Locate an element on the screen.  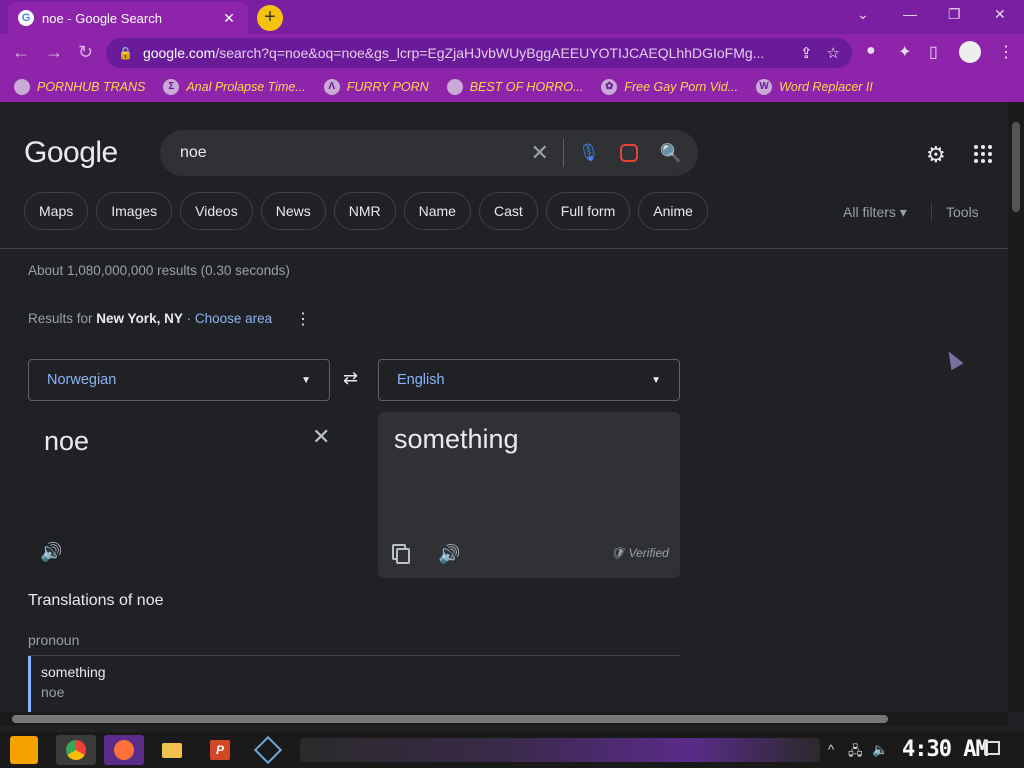
sigma-icon: Σ is located at coordinates (171, 87).